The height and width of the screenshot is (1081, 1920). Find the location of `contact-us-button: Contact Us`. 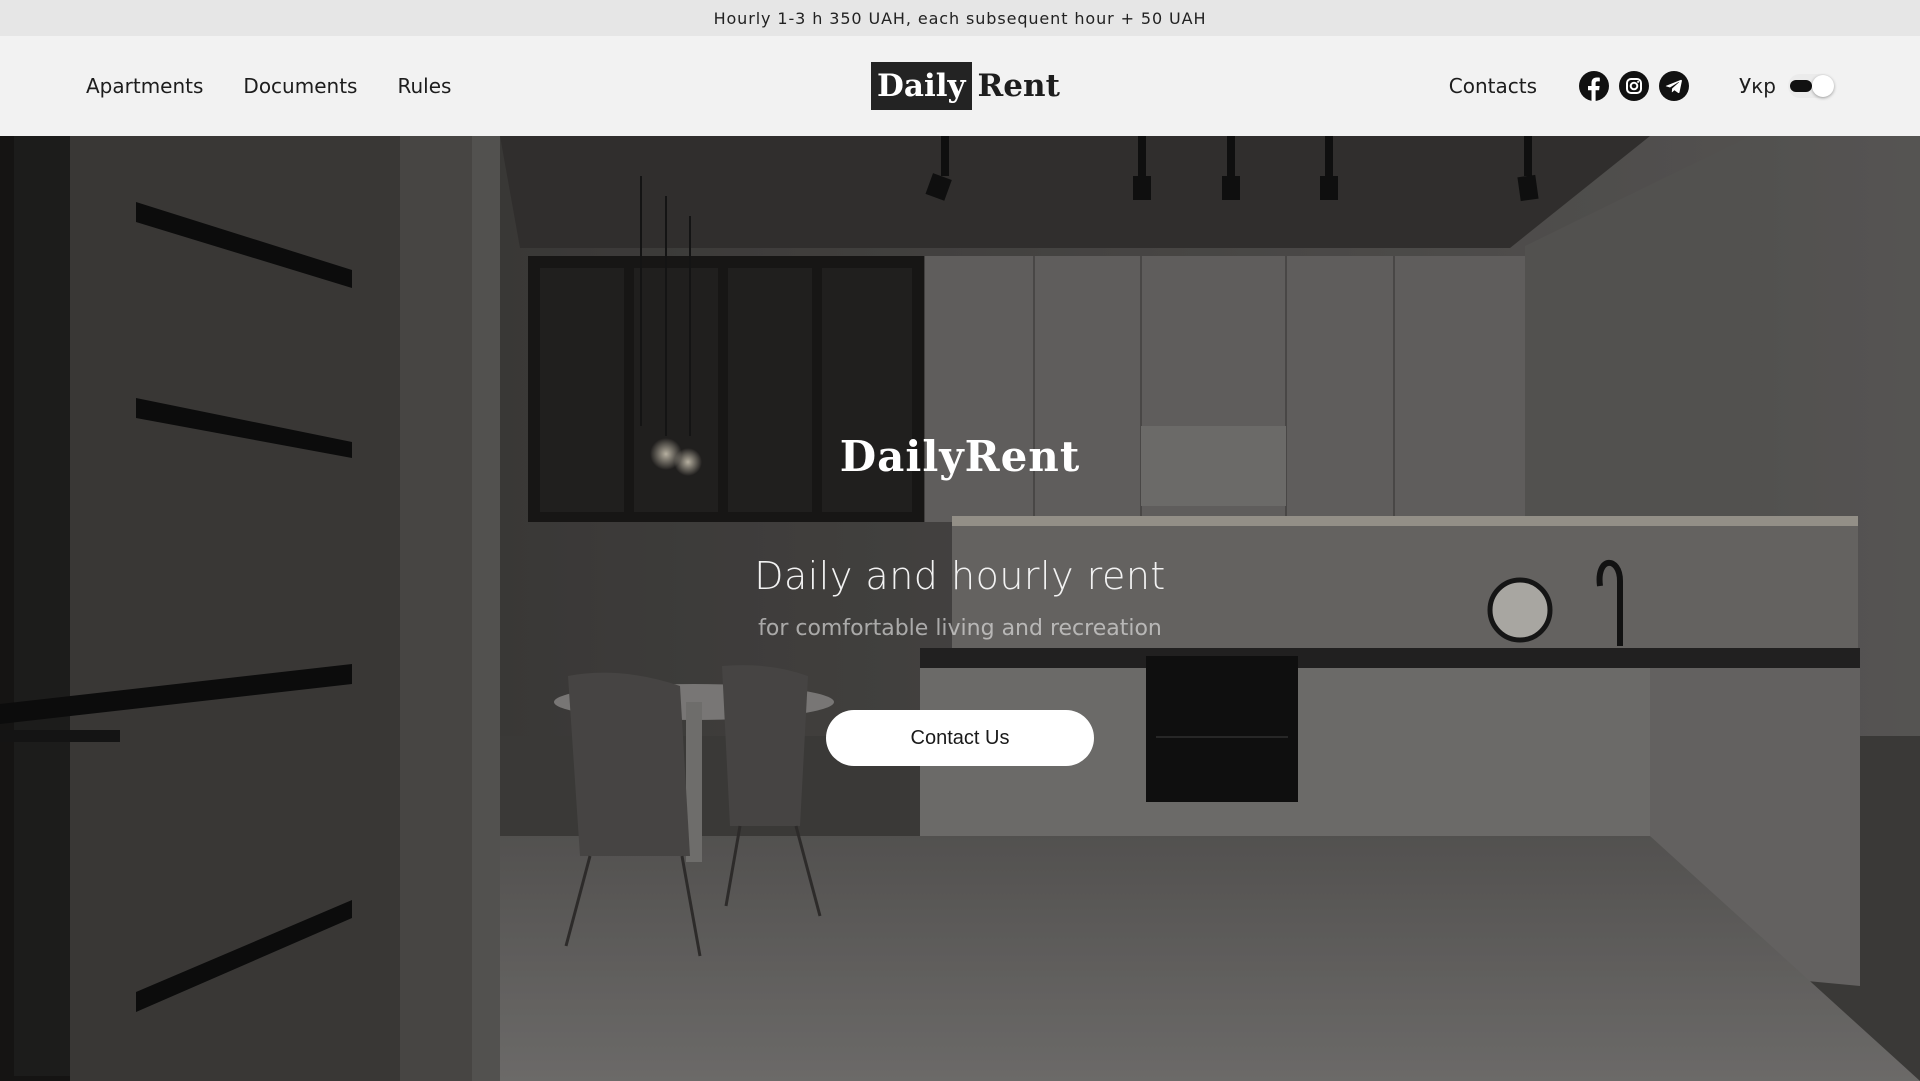

contact-us-button: Contact Us is located at coordinates (960, 738).